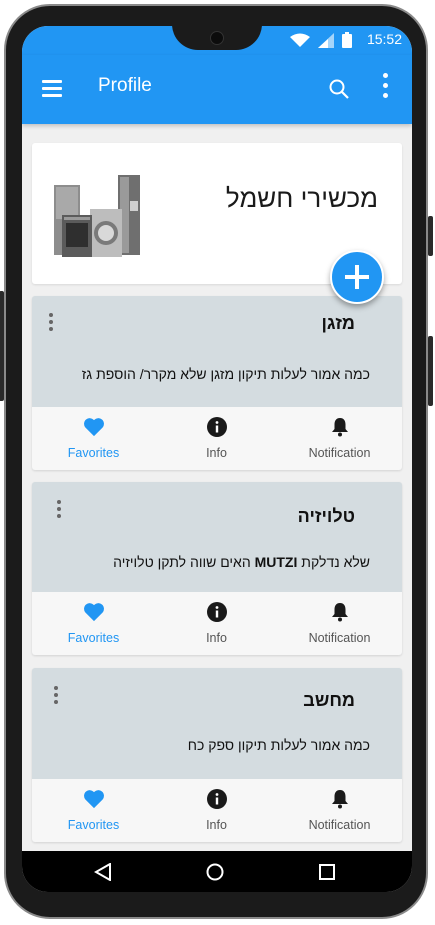 Image resolution: width=435 pixels, height=925 pixels. Describe the element at coordinates (329, 700) in the screenshot. I see `card-title: מחשב` at that location.